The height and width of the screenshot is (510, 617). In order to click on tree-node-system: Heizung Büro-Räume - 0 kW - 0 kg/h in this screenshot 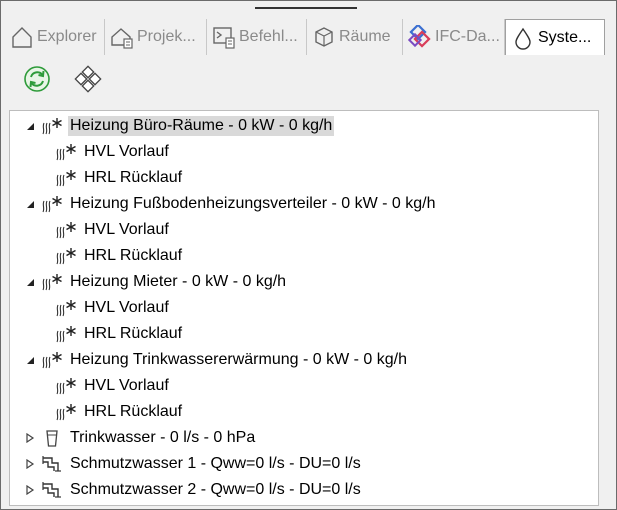, I will do `click(178, 126)`.